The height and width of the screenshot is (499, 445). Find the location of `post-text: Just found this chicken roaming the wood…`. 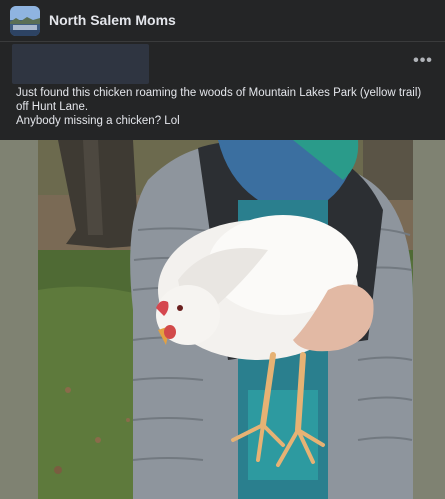

post-text: Just found this chicken roaming the wood… is located at coordinates (226, 107).